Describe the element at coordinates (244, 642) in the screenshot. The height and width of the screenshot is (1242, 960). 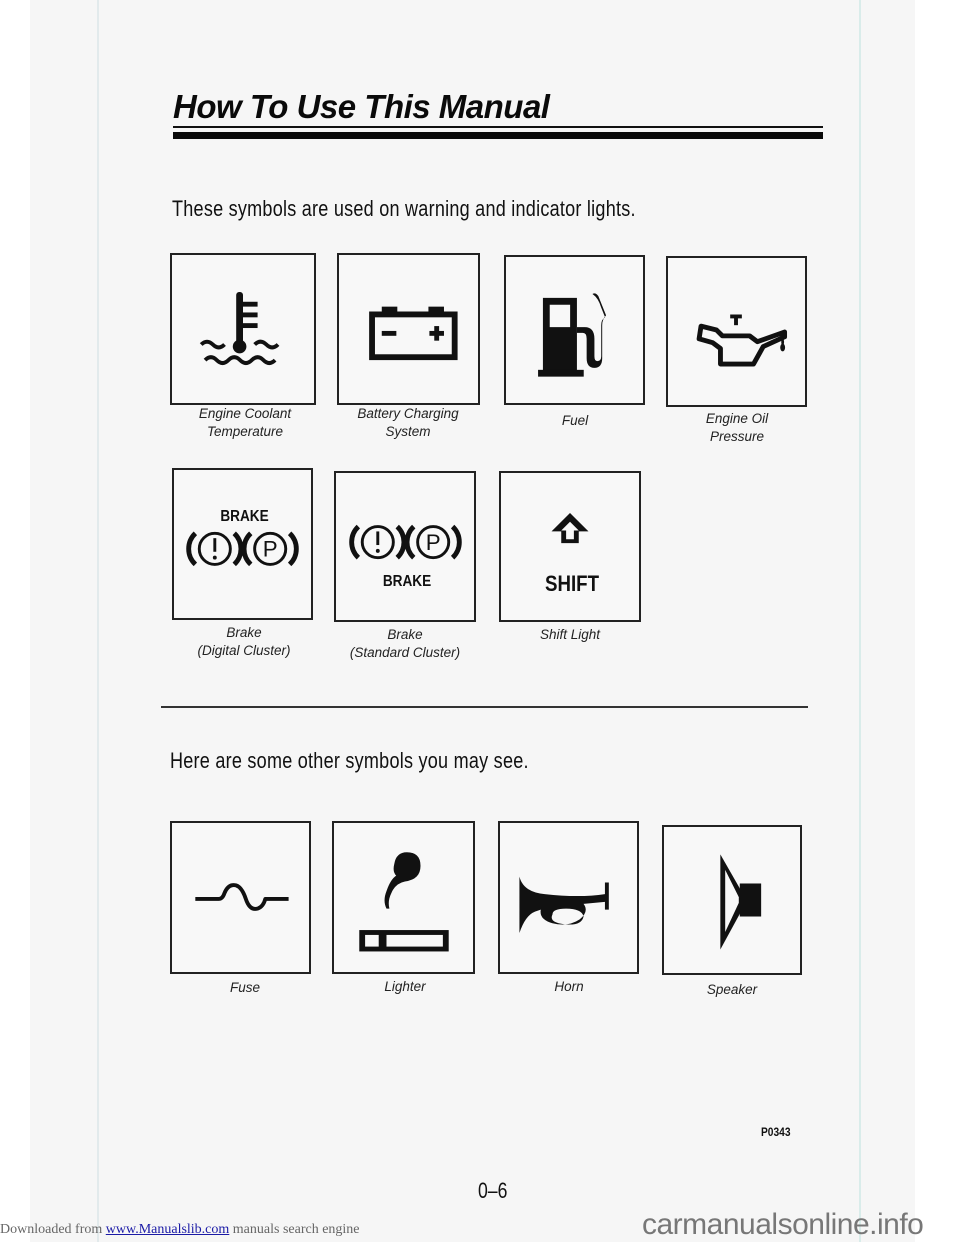
I see `caption-brake-digital: Brake (Digital Cluster)` at that location.